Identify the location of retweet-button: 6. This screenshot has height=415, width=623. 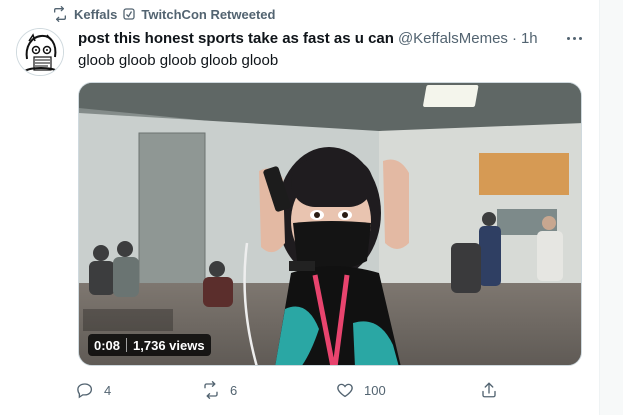
(219, 390).